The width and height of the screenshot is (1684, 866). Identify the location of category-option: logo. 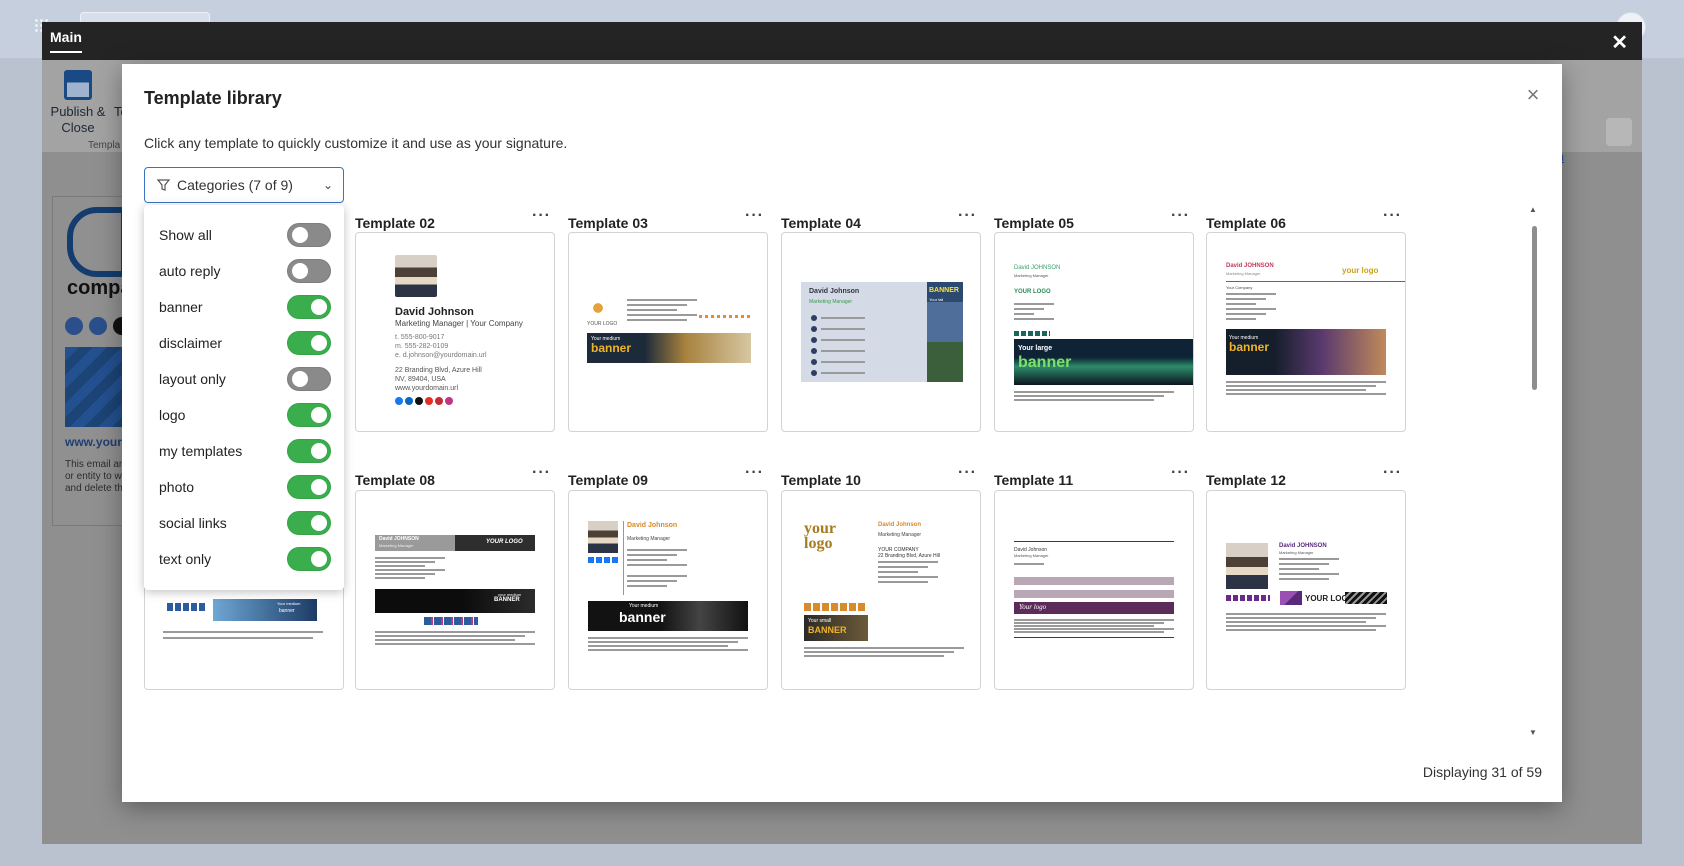
(245, 415).